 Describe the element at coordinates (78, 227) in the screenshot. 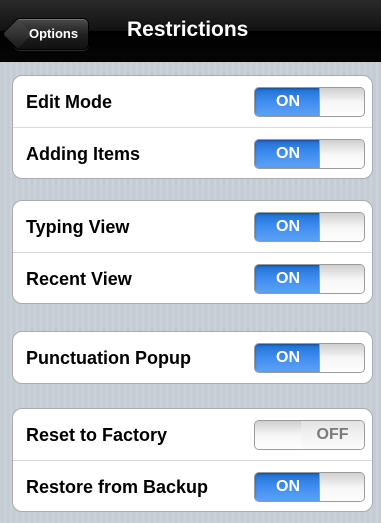

I see `setting-label: Typing View` at that location.